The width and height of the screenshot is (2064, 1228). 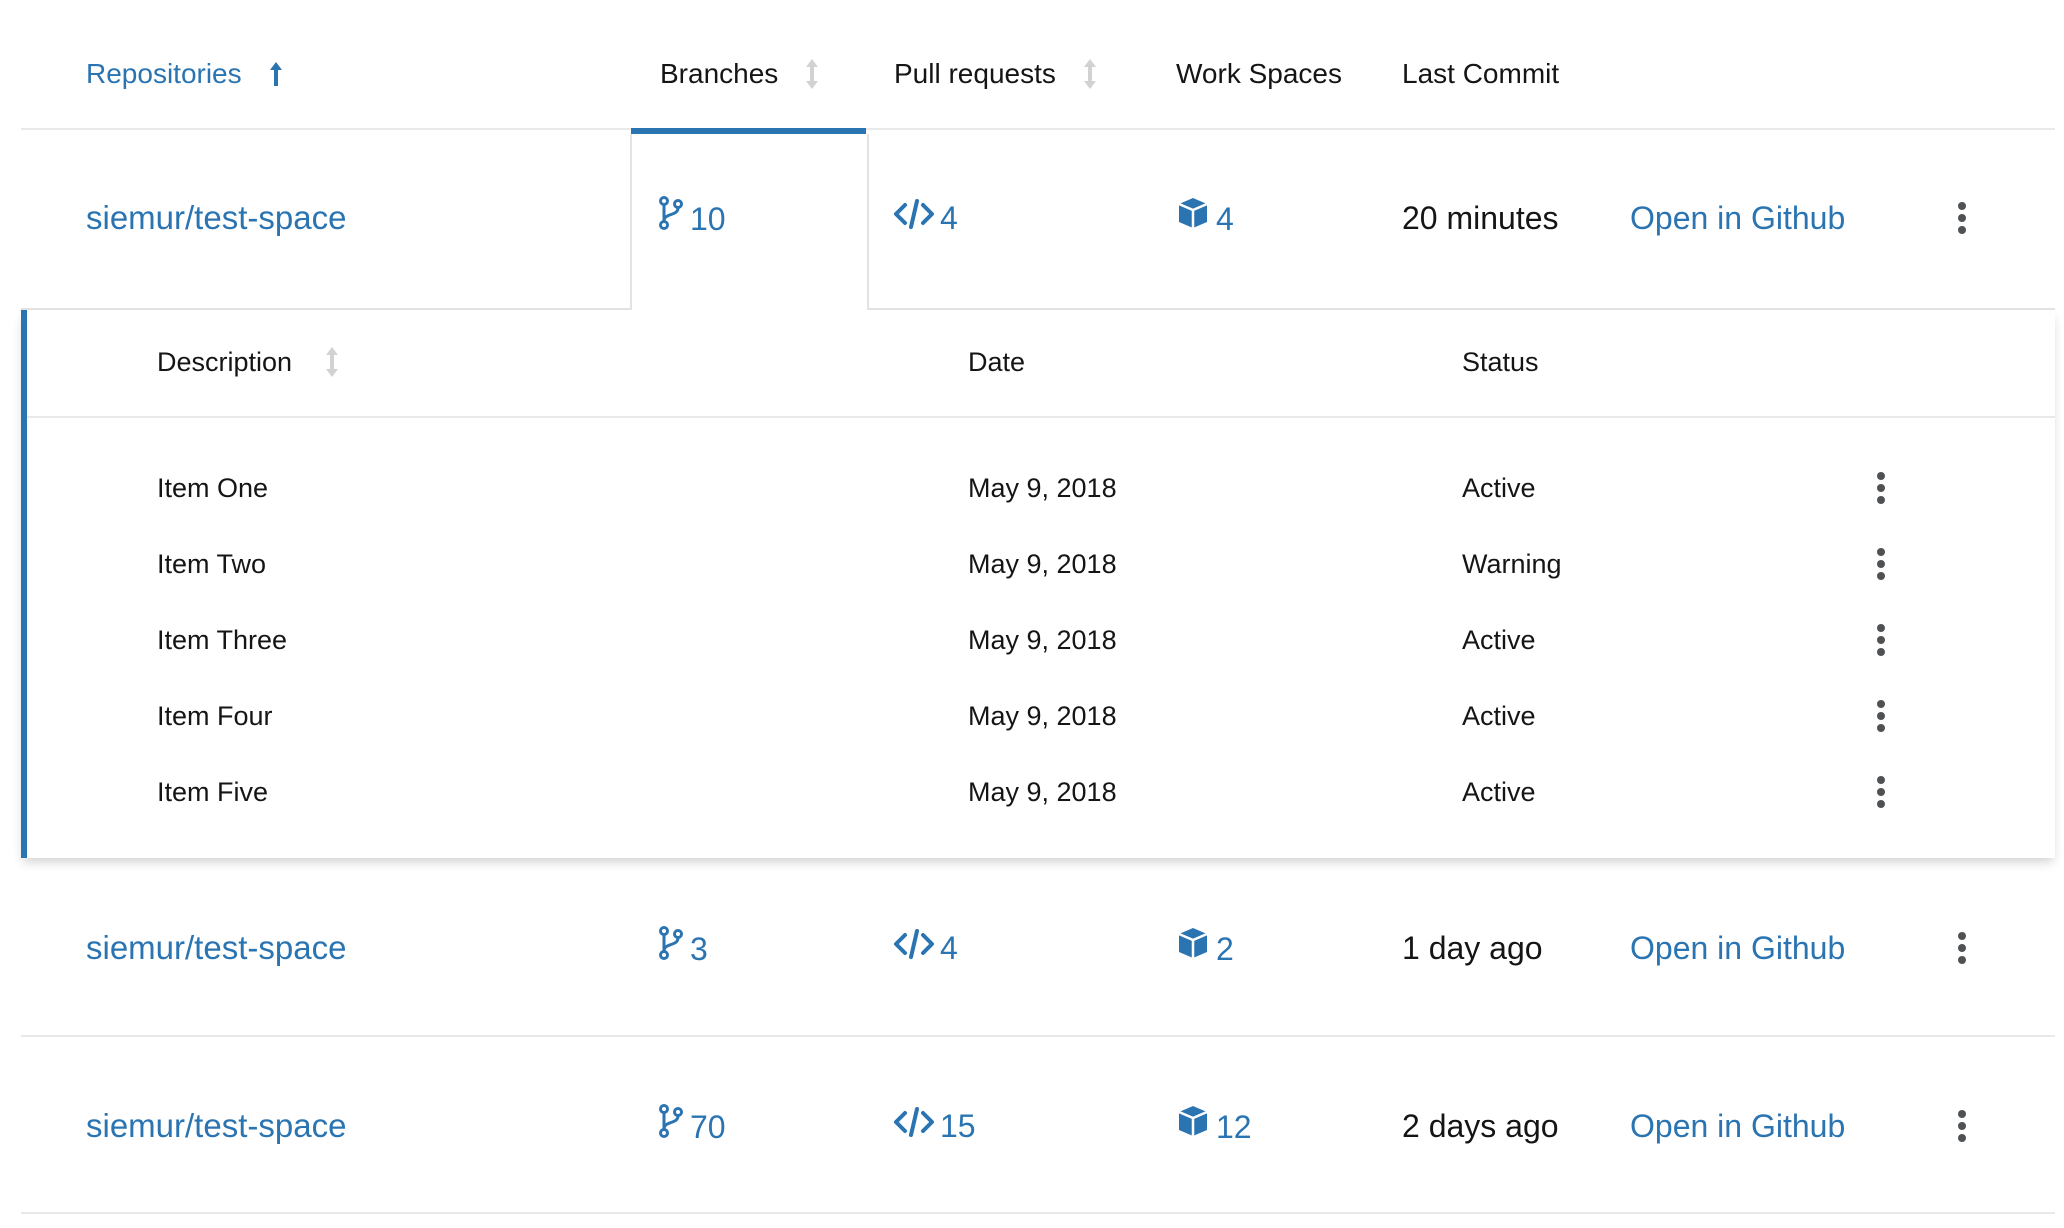 I want to click on sort-repositories-button: Repositories, so click(x=188, y=74).